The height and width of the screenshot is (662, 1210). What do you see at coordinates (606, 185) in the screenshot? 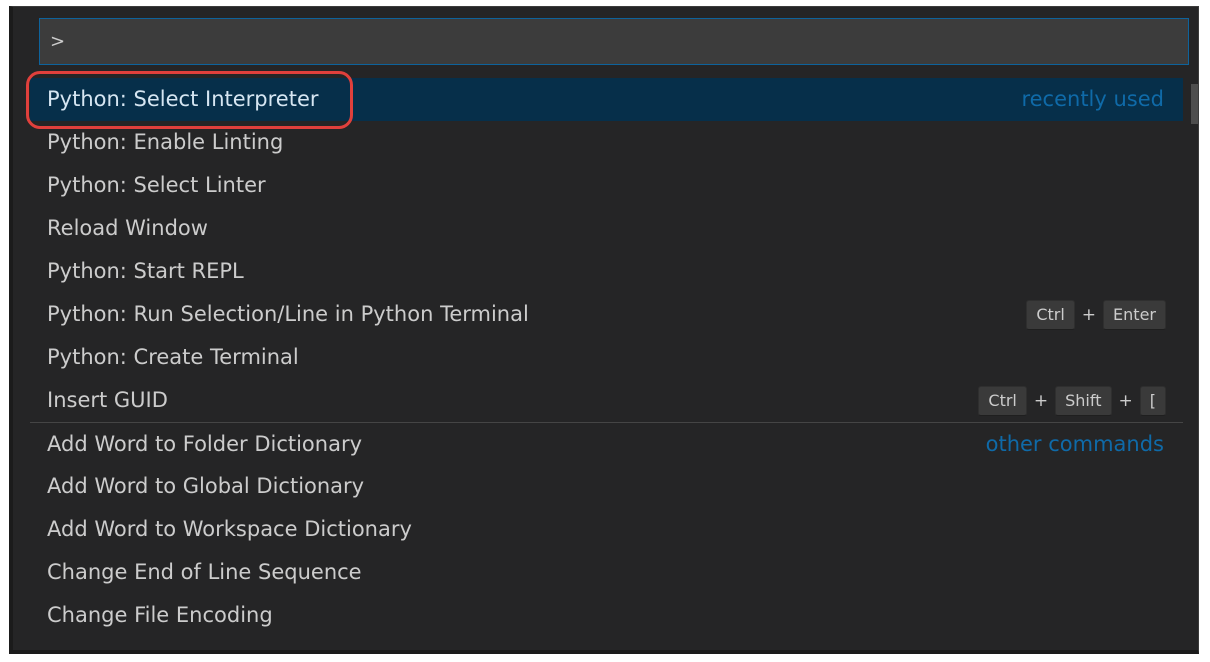
I see `command-item-select-linter: Python: Select Linter` at bounding box center [606, 185].